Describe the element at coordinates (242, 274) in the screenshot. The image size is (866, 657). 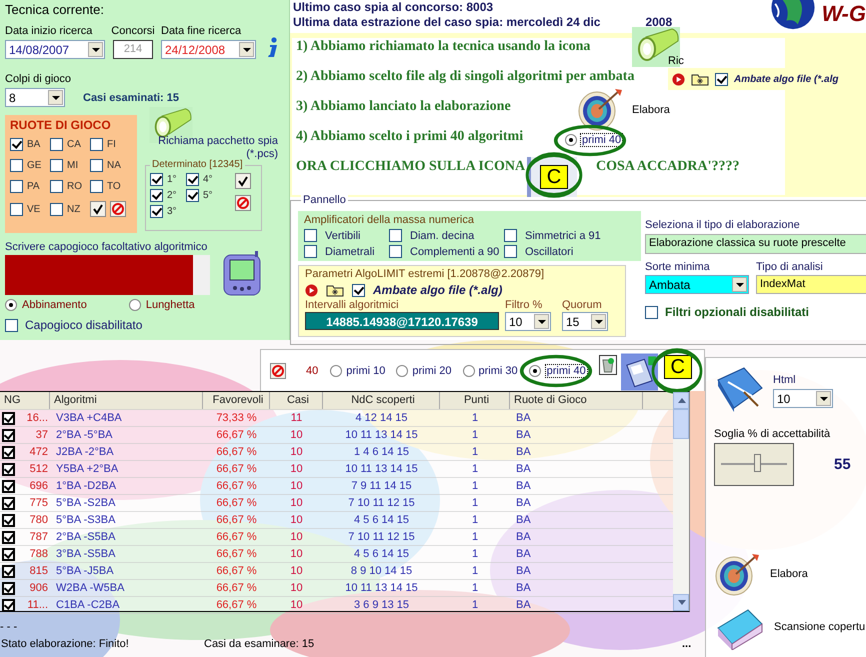
I see `handheld-icon` at that location.